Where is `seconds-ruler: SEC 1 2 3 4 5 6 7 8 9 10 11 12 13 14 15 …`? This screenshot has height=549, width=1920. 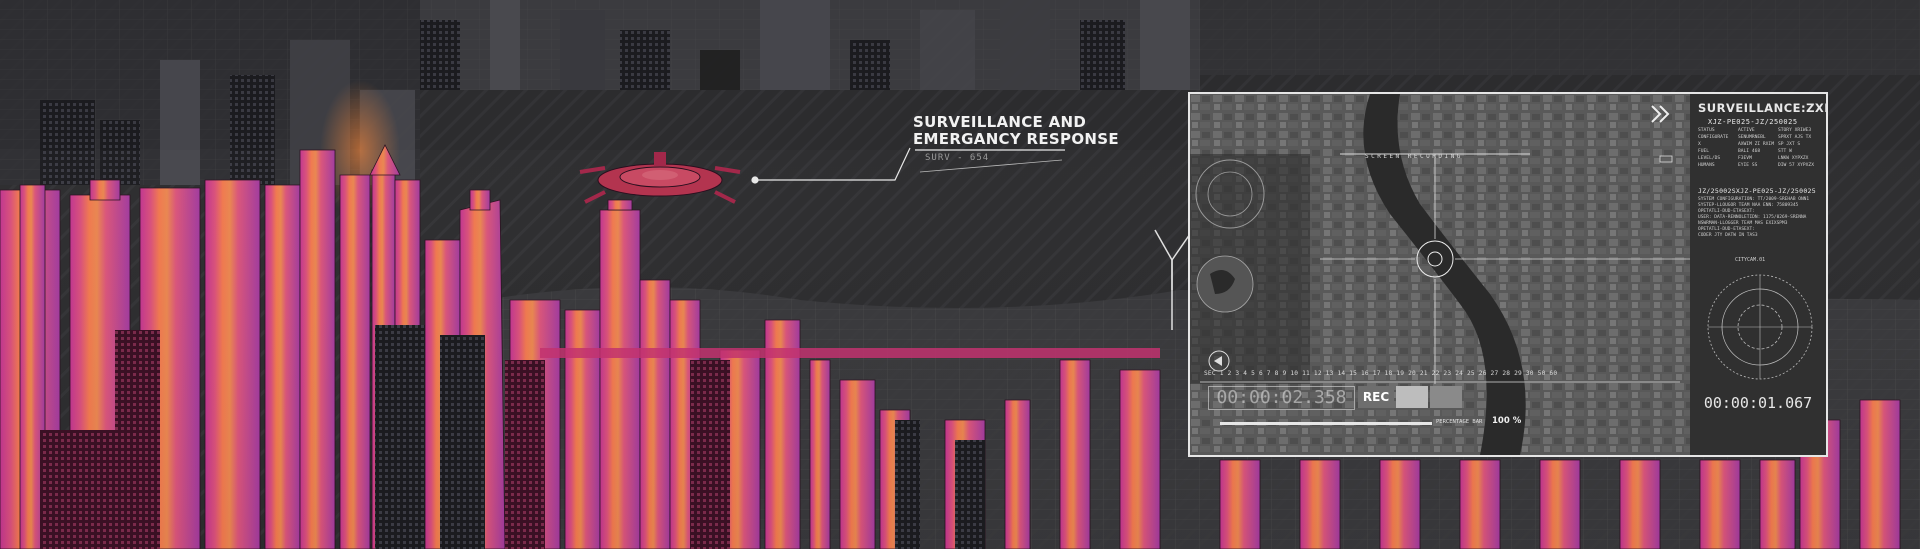
seconds-ruler: SEC 1 2 3 4 5 6 7 8 9 10 11 12 13 14 15 … is located at coordinates (1381, 373).